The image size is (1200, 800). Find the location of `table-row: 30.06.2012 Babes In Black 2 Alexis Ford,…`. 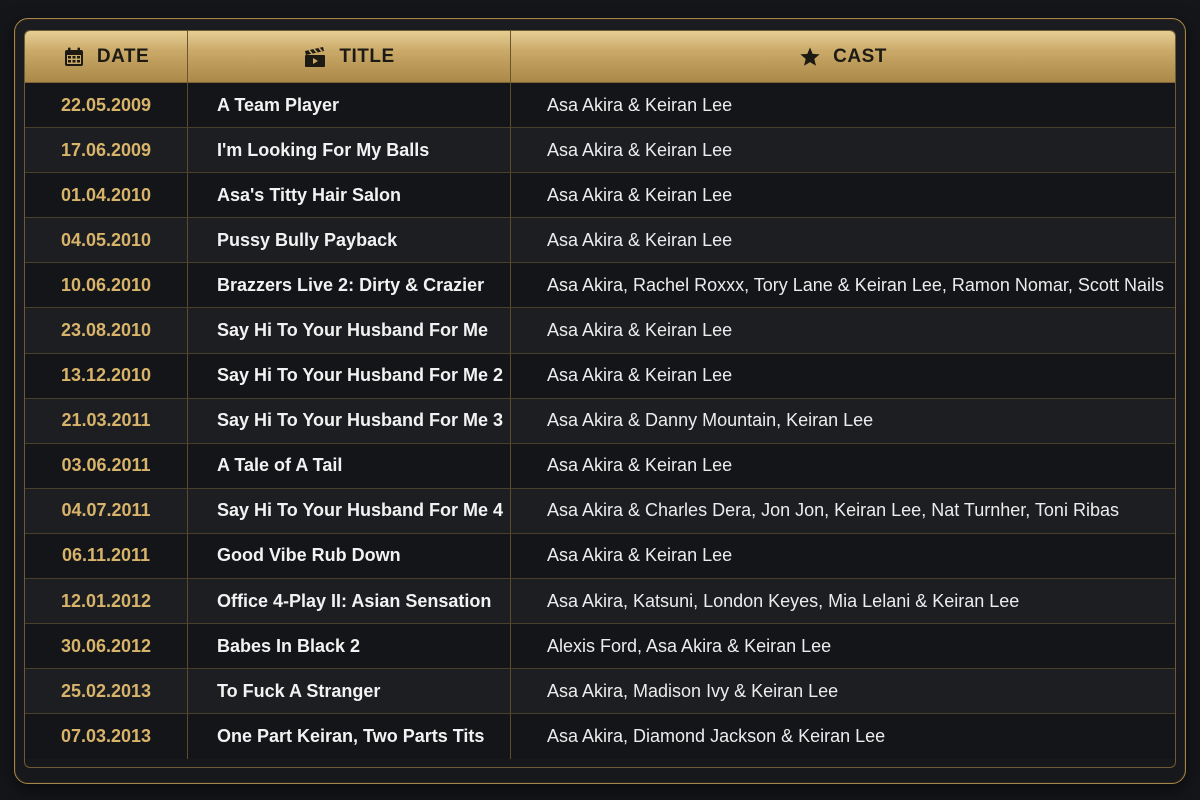

table-row: 30.06.2012 Babes In Black 2 Alexis Ford,… is located at coordinates (600, 647).